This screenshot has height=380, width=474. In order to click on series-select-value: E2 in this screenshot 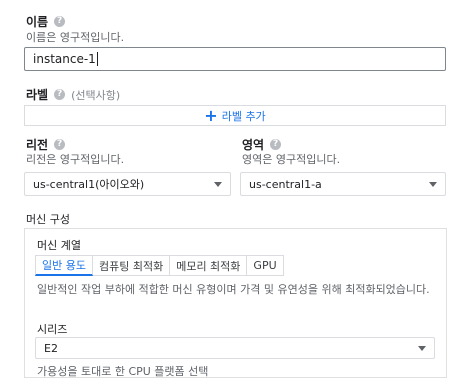, I will do `click(51, 348)`.